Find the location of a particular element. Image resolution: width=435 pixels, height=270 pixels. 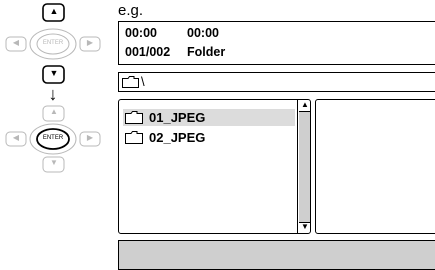

step-down-arrow-icon: ↓ is located at coordinates (53, 94).